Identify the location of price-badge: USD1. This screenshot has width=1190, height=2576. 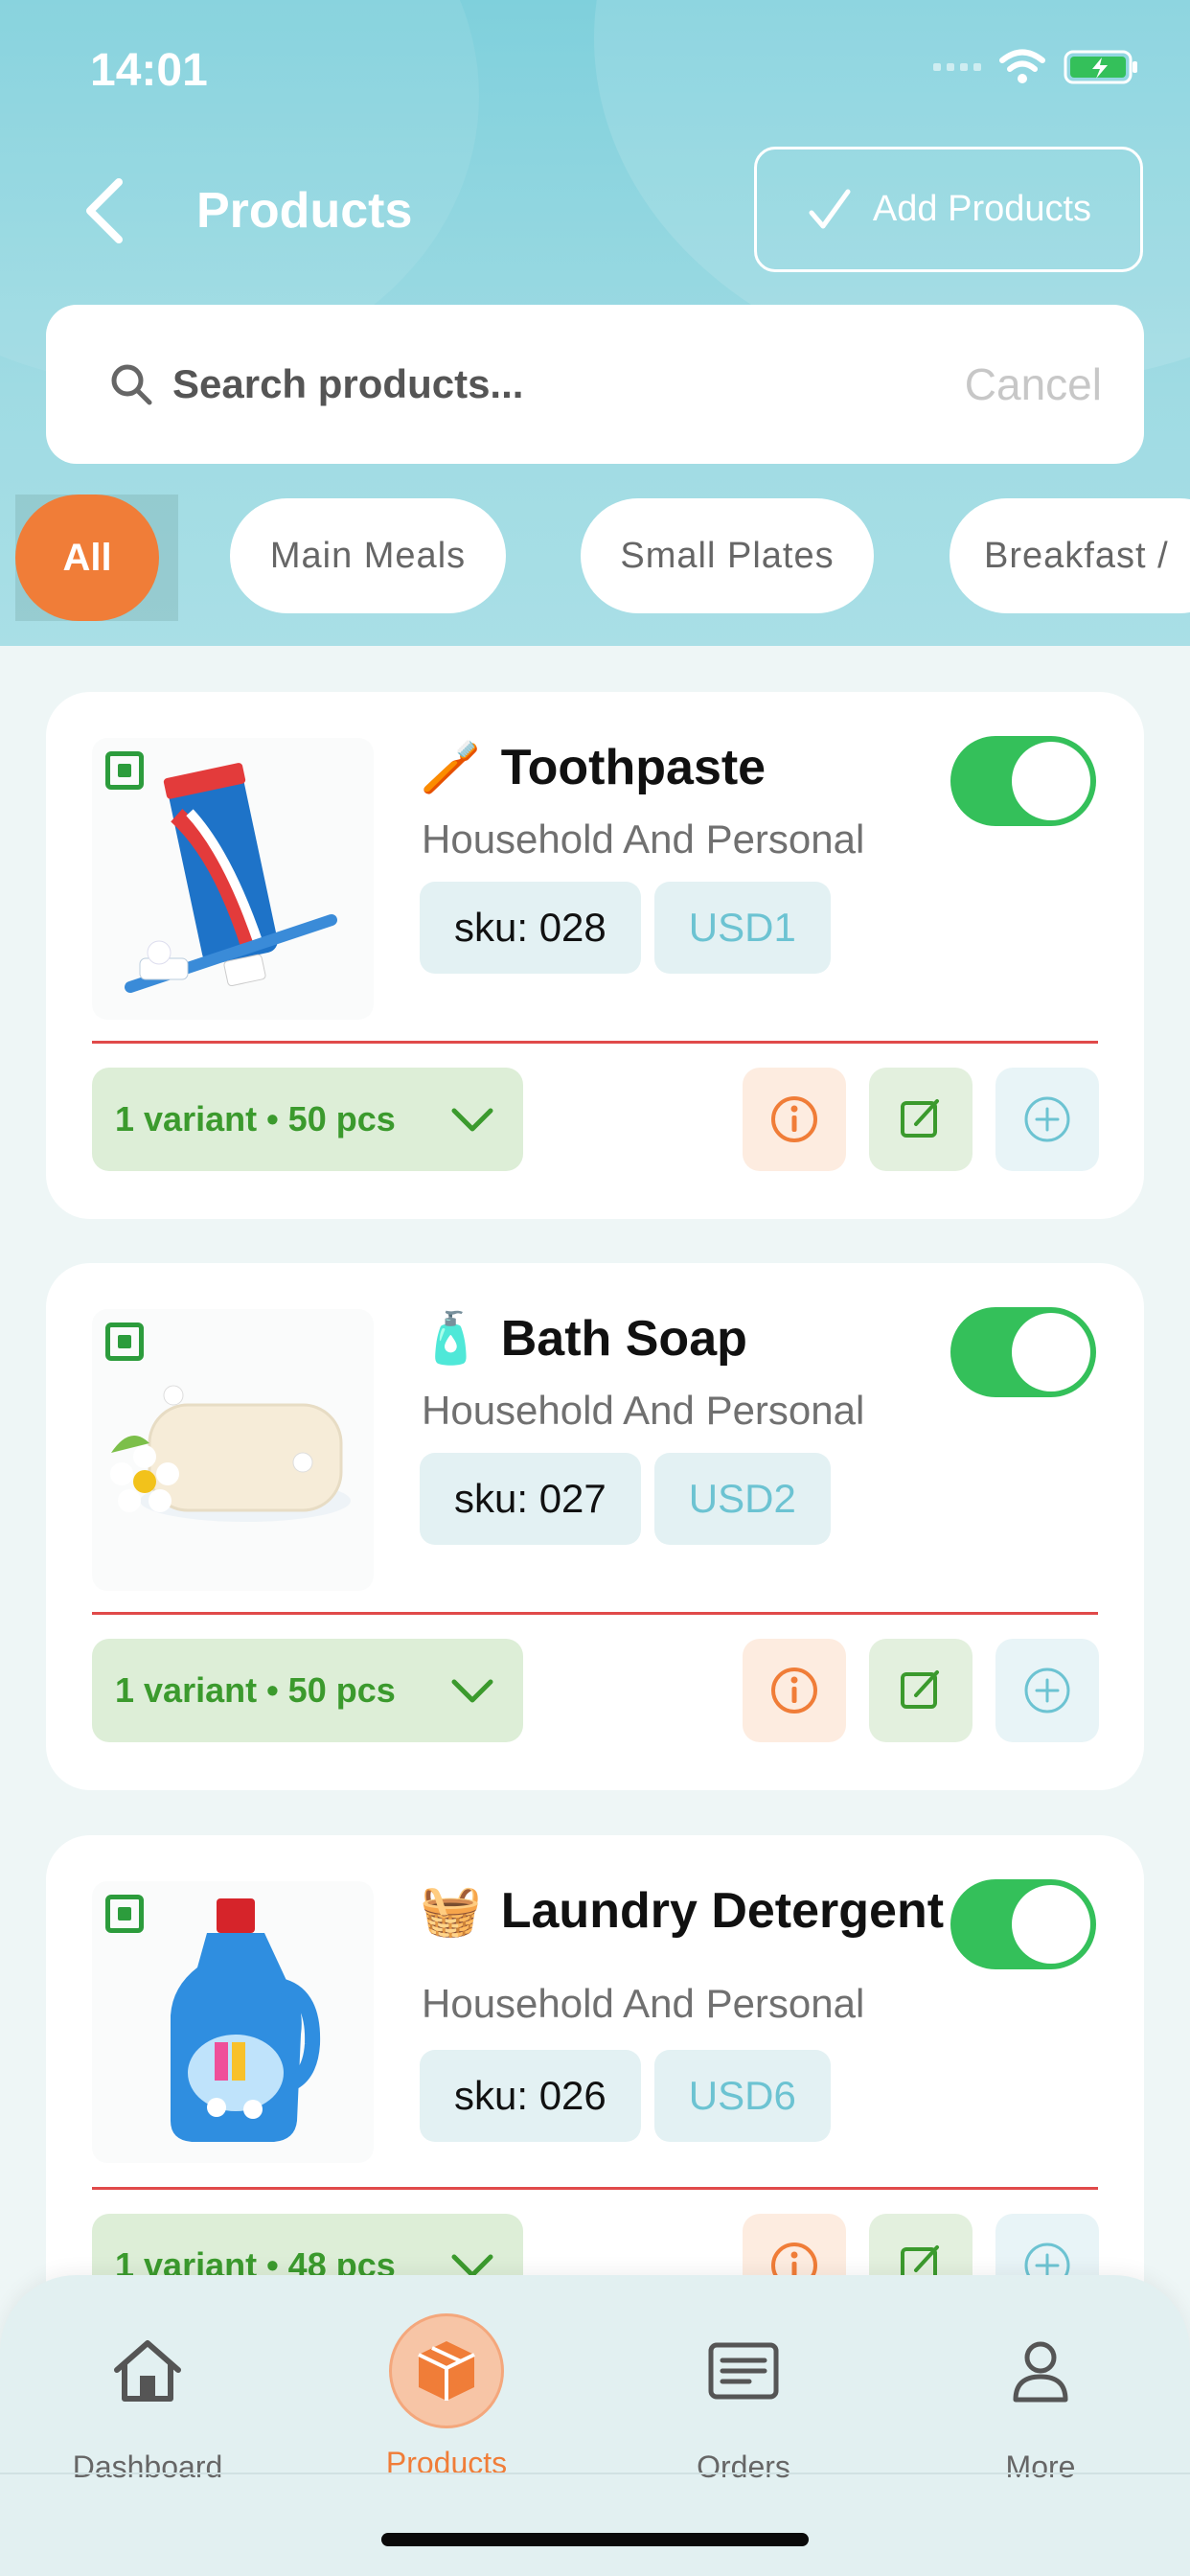
(742, 928).